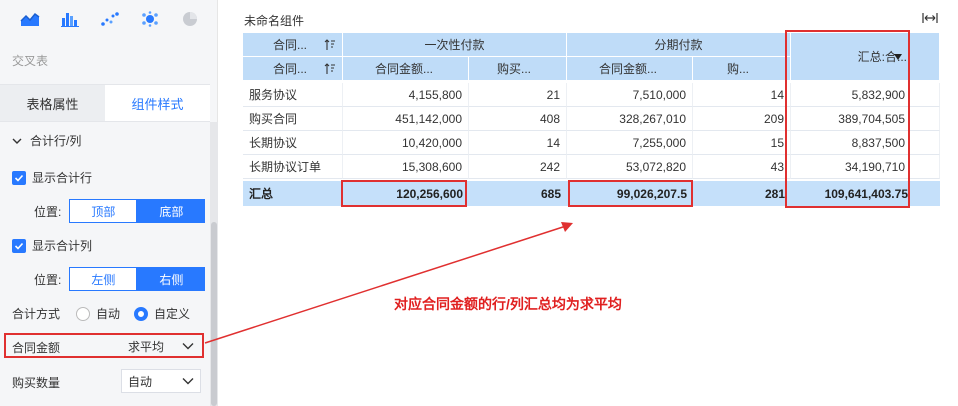 This screenshot has width=958, height=406. What do you see at coordinates (388, 283) in the screenshot?
I see `annotation-arrow` at bounding box center [388, 283].